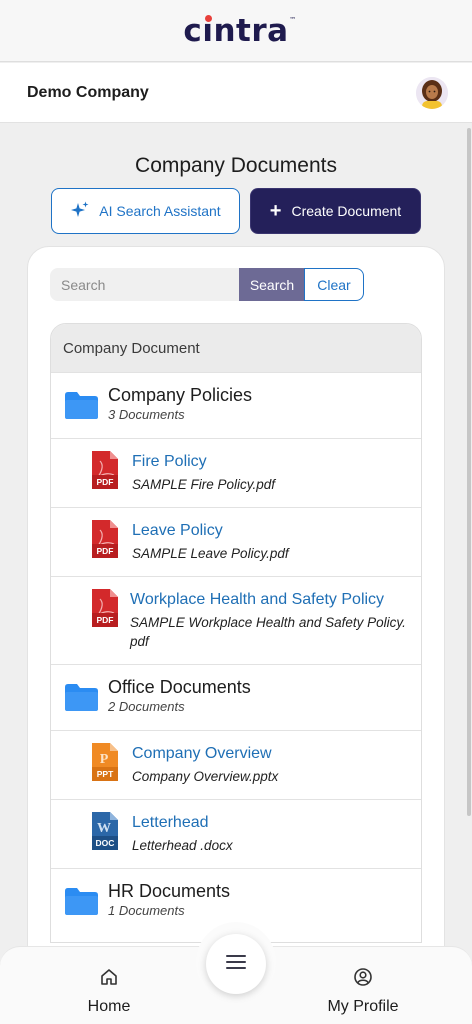 The width and height of the screenshot is (472, 1024). I want to click on folder-row-office-documents: Office Documents 2 Documents, so click(236, 697).